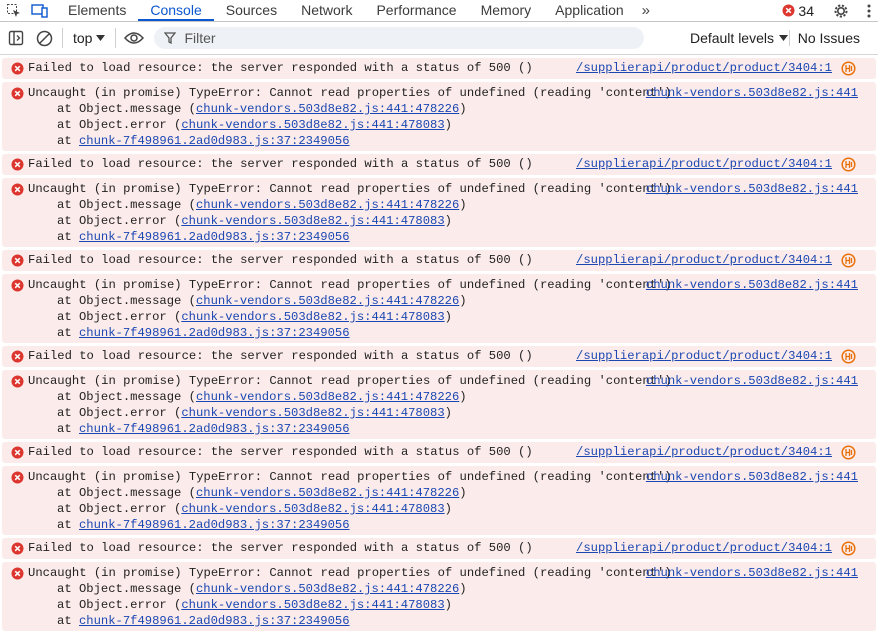 This screenshot has height=631, width=878. What do you see at coordinates (506, 10) in the screenshot?
I see `tab-memory: Memory` at bounding box center [506, 10].